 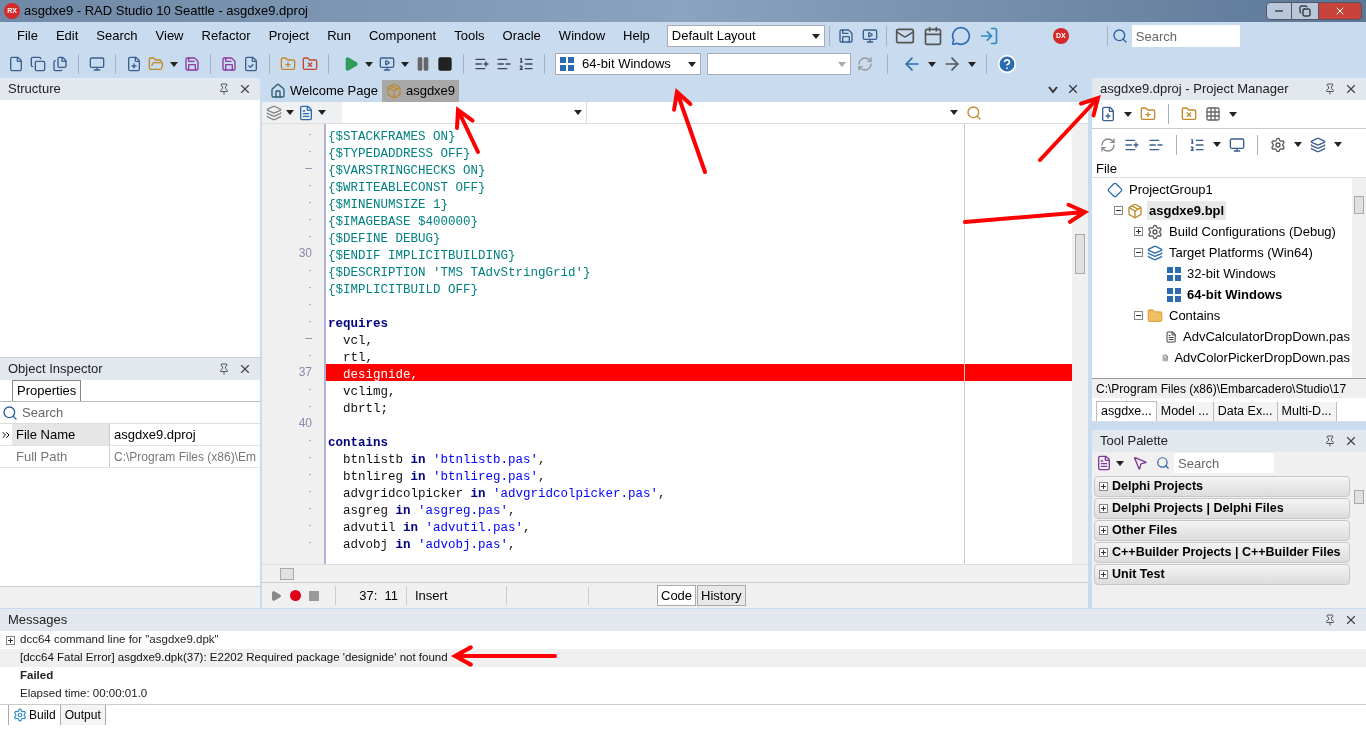 I want to click on property-name: File Name, so click(x=61, y=434).